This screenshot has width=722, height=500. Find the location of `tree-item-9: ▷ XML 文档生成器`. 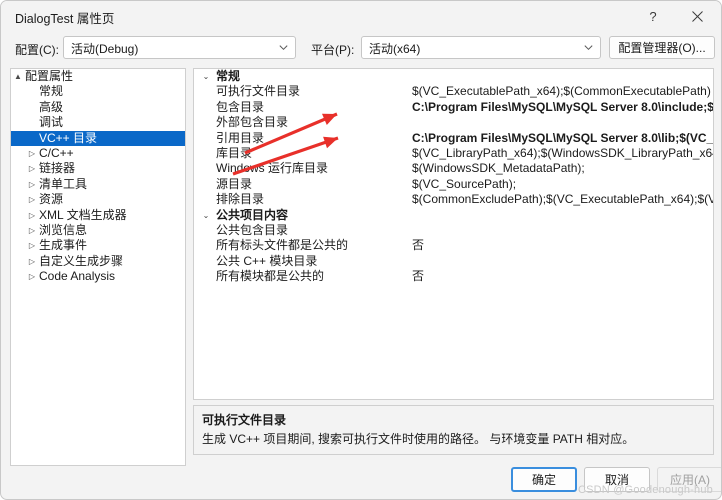

tree-item-9: ▷ XML 文档生成器 is located at coordinates (98, 215).